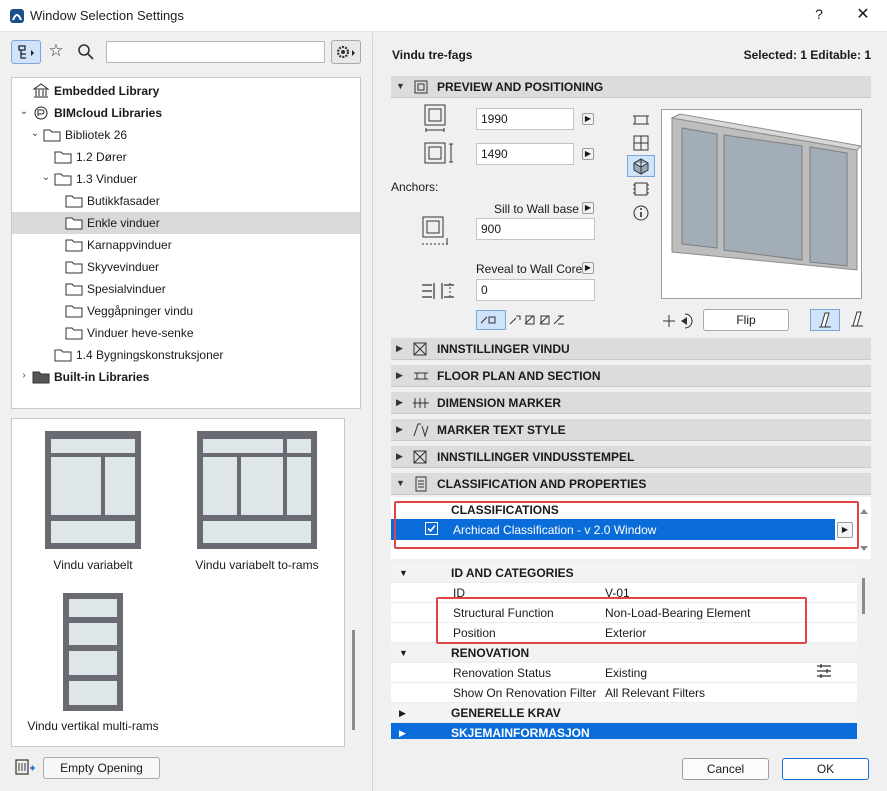 This screenshot has width=887, height=791. I want to click on reveal-input: 0, so click(535, 290).